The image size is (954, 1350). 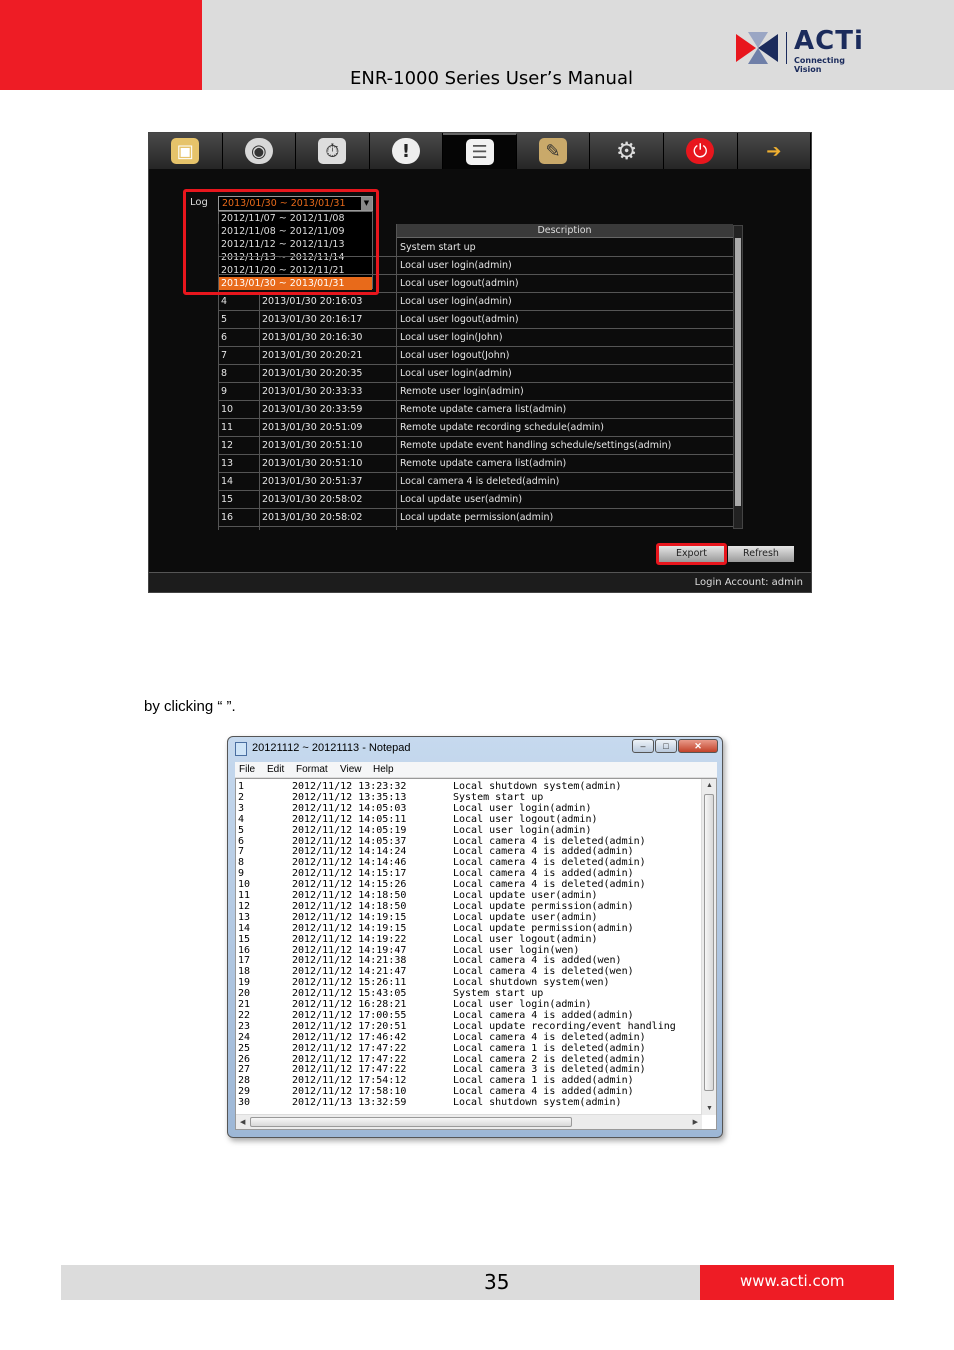 What do you see at coordinates (351, 769) in the screenshot?
I see `menu-view: View` at bounding box center [351, 769].